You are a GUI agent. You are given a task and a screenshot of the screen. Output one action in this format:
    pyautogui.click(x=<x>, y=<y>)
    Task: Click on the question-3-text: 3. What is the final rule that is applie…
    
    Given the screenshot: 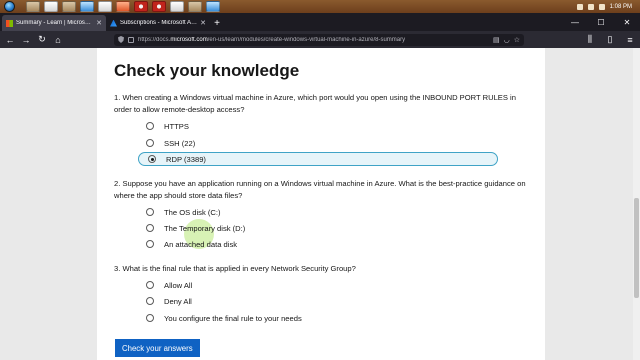 What is the action you would take?
    pyautogui.click(x=235, y=268)
    